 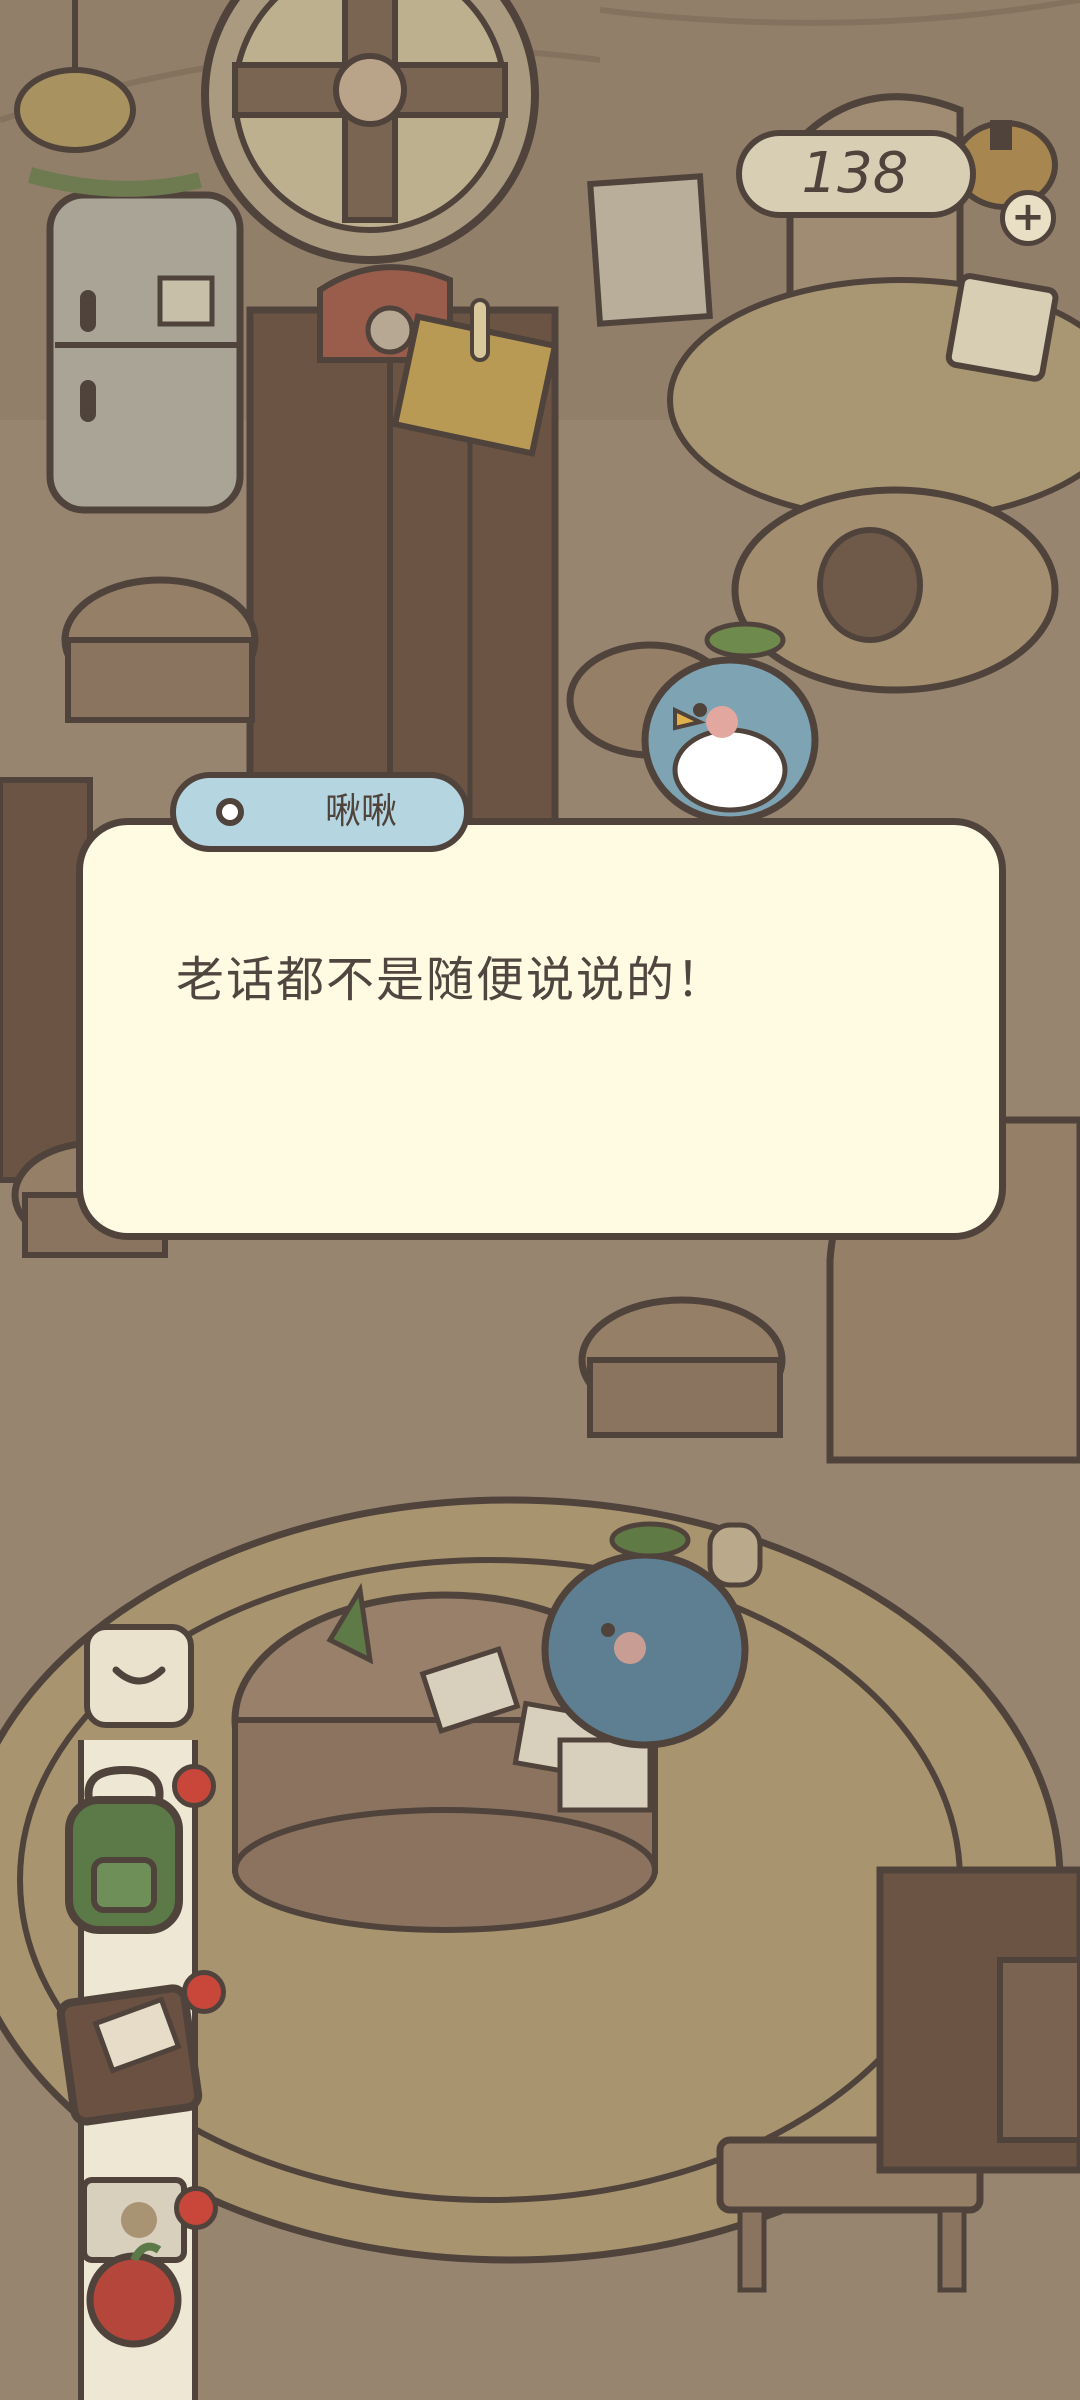 What do you see at coordinates (139, 2070) in the screenshot?
I see `notebook-button` at bounding box center [139, 2070].